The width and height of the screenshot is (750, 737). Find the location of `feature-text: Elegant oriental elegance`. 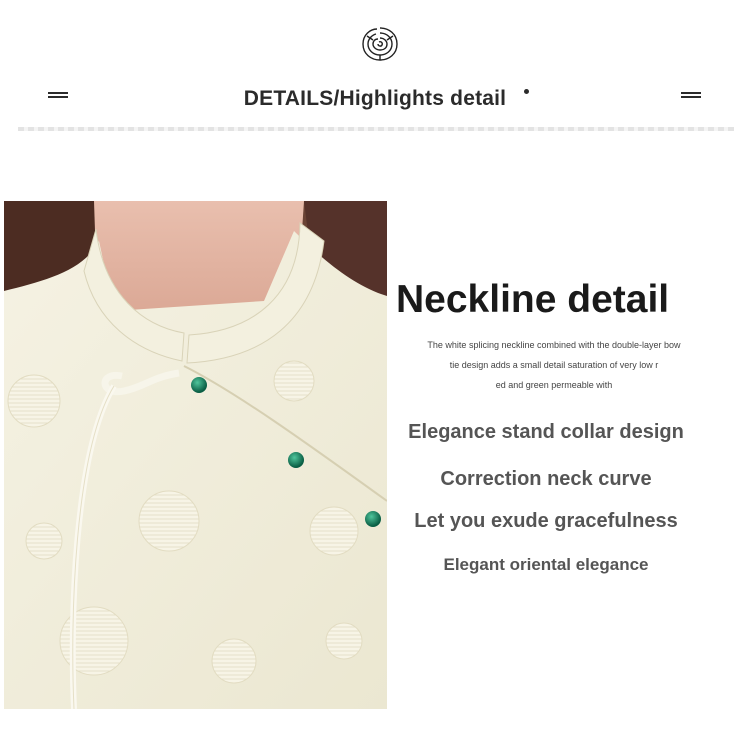

feature-text: Elegant oriental elegance is located at coordinates (546, 564).